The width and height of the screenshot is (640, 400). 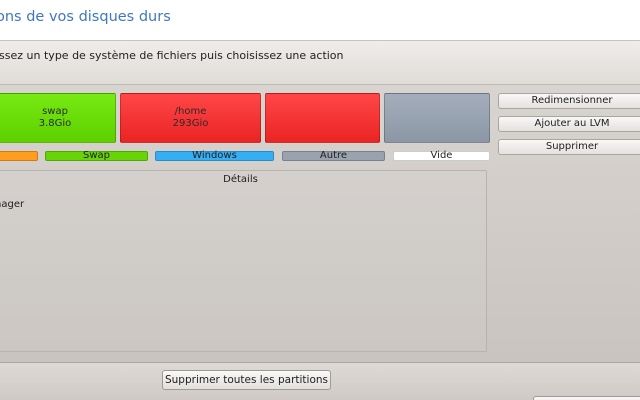 I want to click on add-lvm-button: Ajouter au LVM, so click(x=569, y=124).